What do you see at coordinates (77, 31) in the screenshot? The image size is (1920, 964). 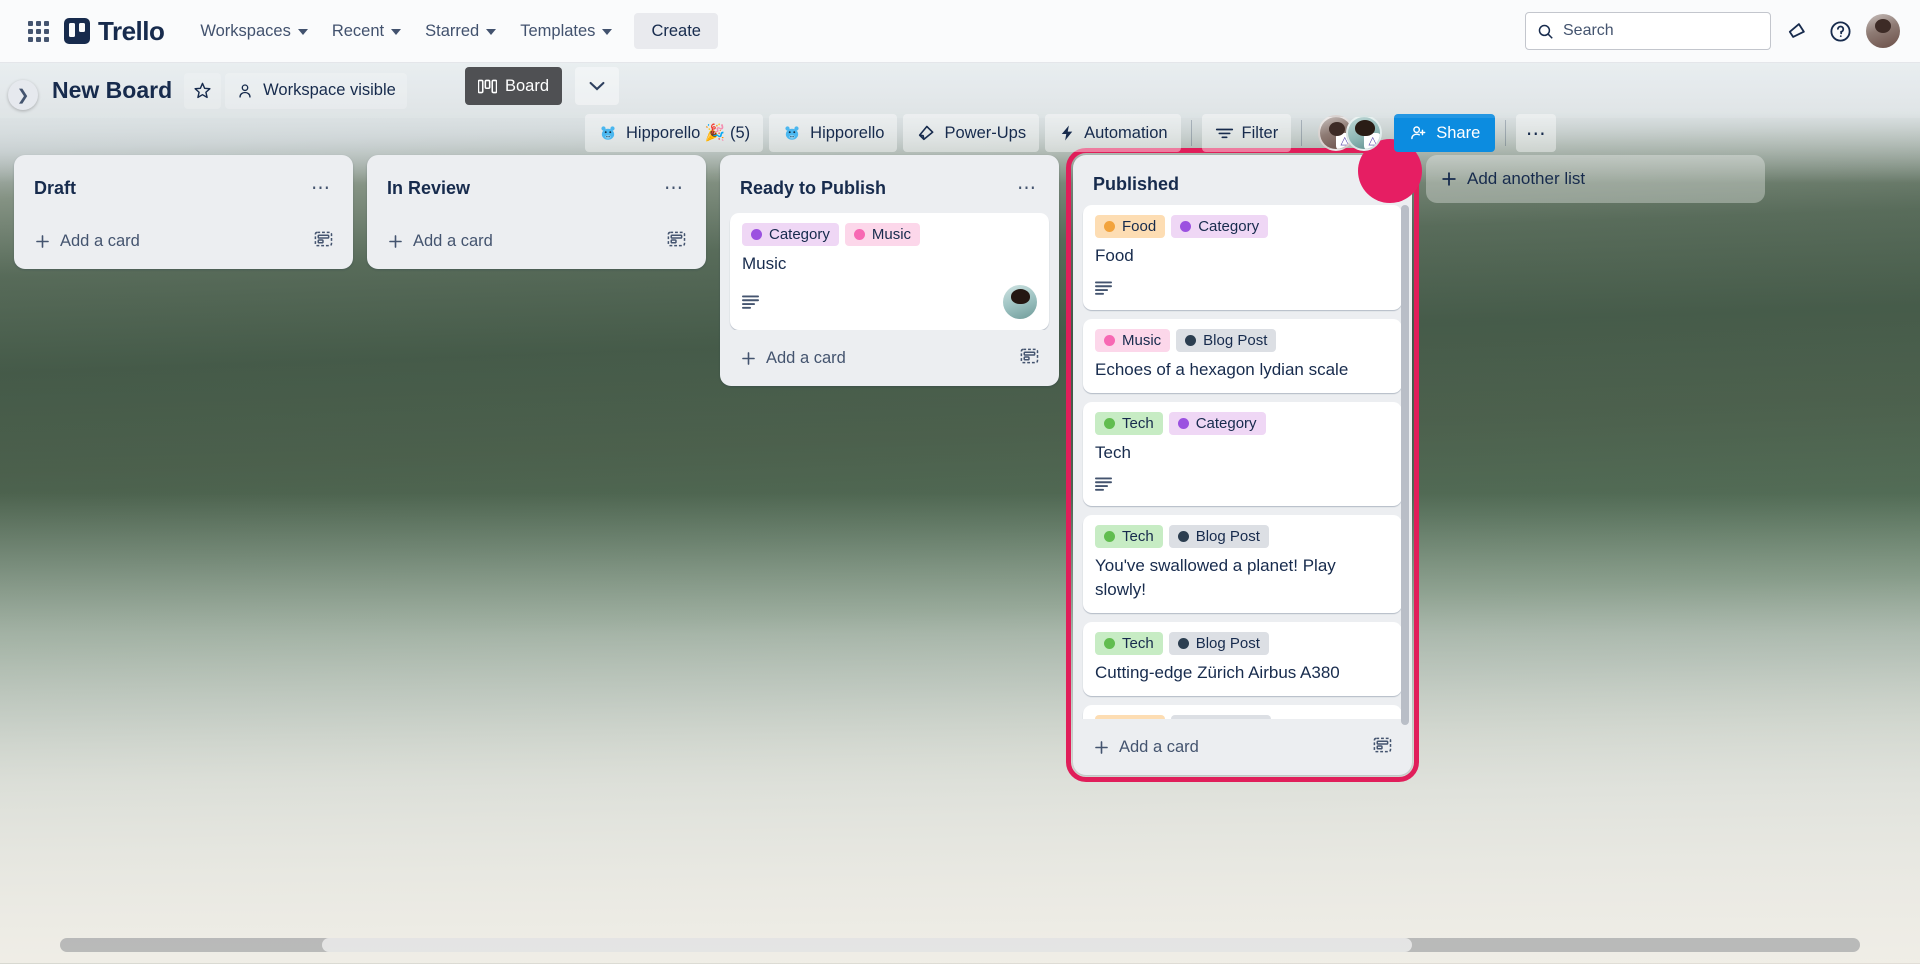 I see `trello-mark-icon` at bounding box center [77, 31].